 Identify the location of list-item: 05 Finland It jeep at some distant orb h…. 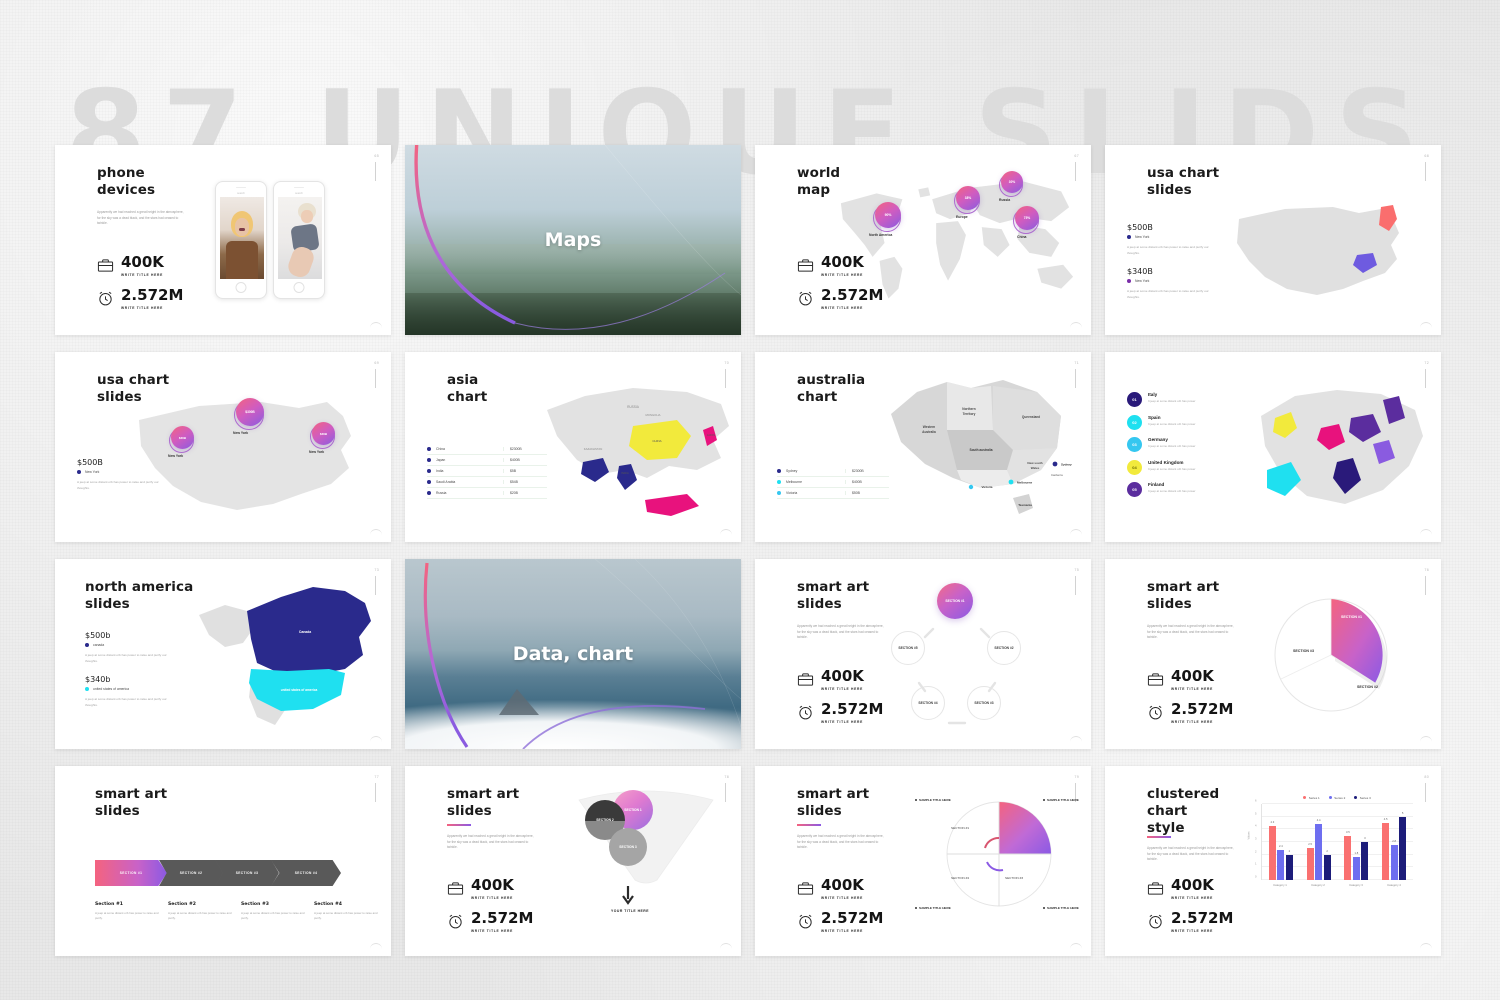
(1175, 489).